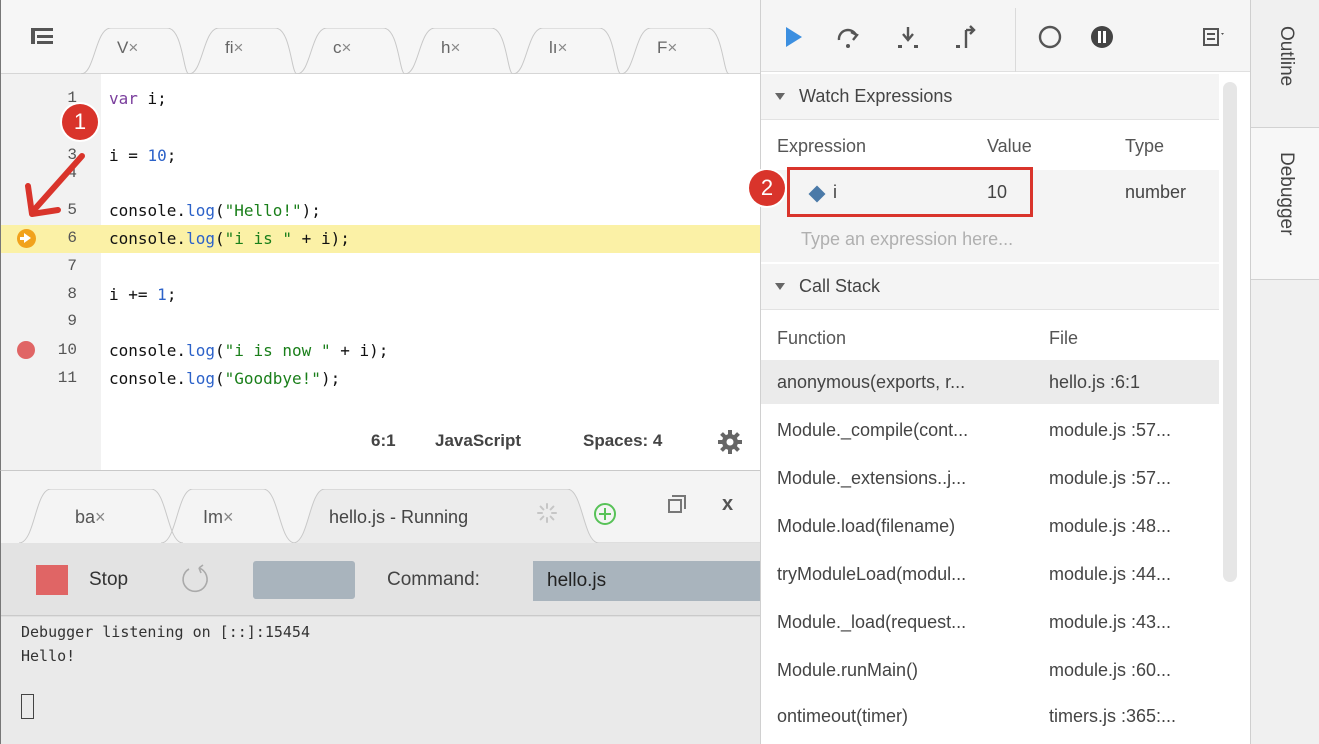  Describe the element at coordinates (843, 716) in the screenshot. I see `stack-function: ontimeout(timer)` at that location.